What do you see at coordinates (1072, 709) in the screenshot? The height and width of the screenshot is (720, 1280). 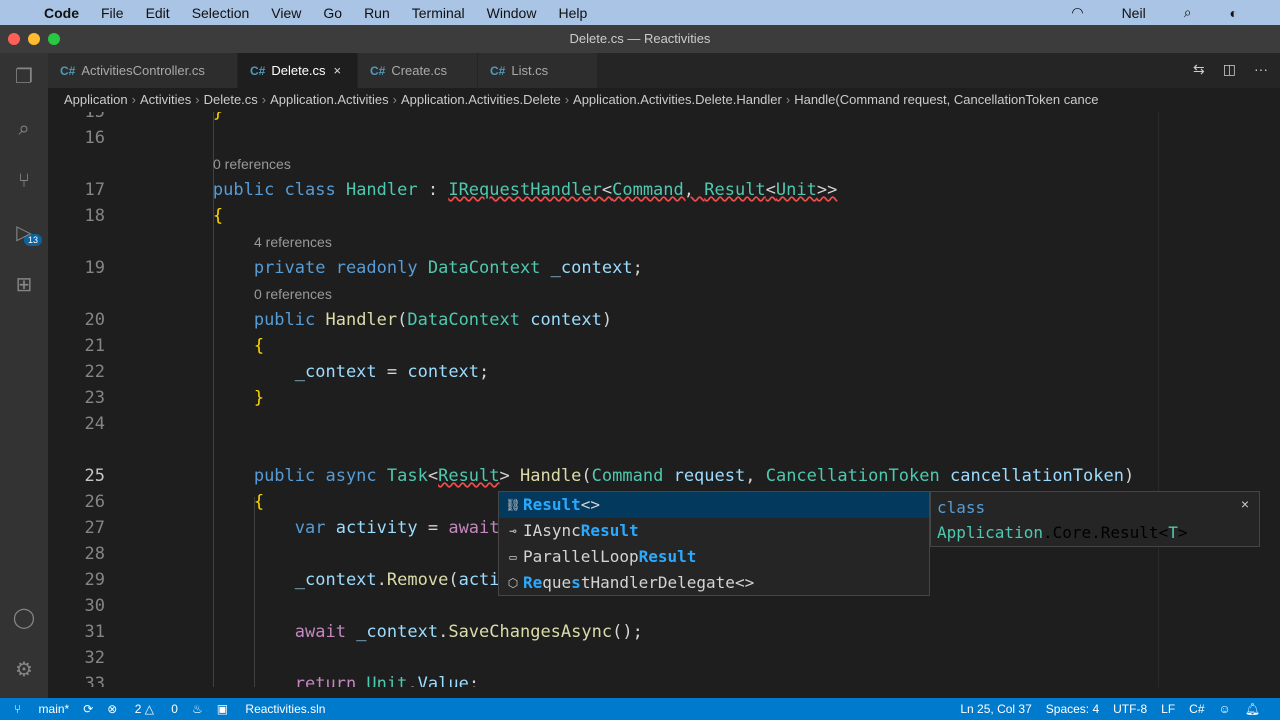 I see `indentation: Spaces: 4` at bounding box center [1072, 709].